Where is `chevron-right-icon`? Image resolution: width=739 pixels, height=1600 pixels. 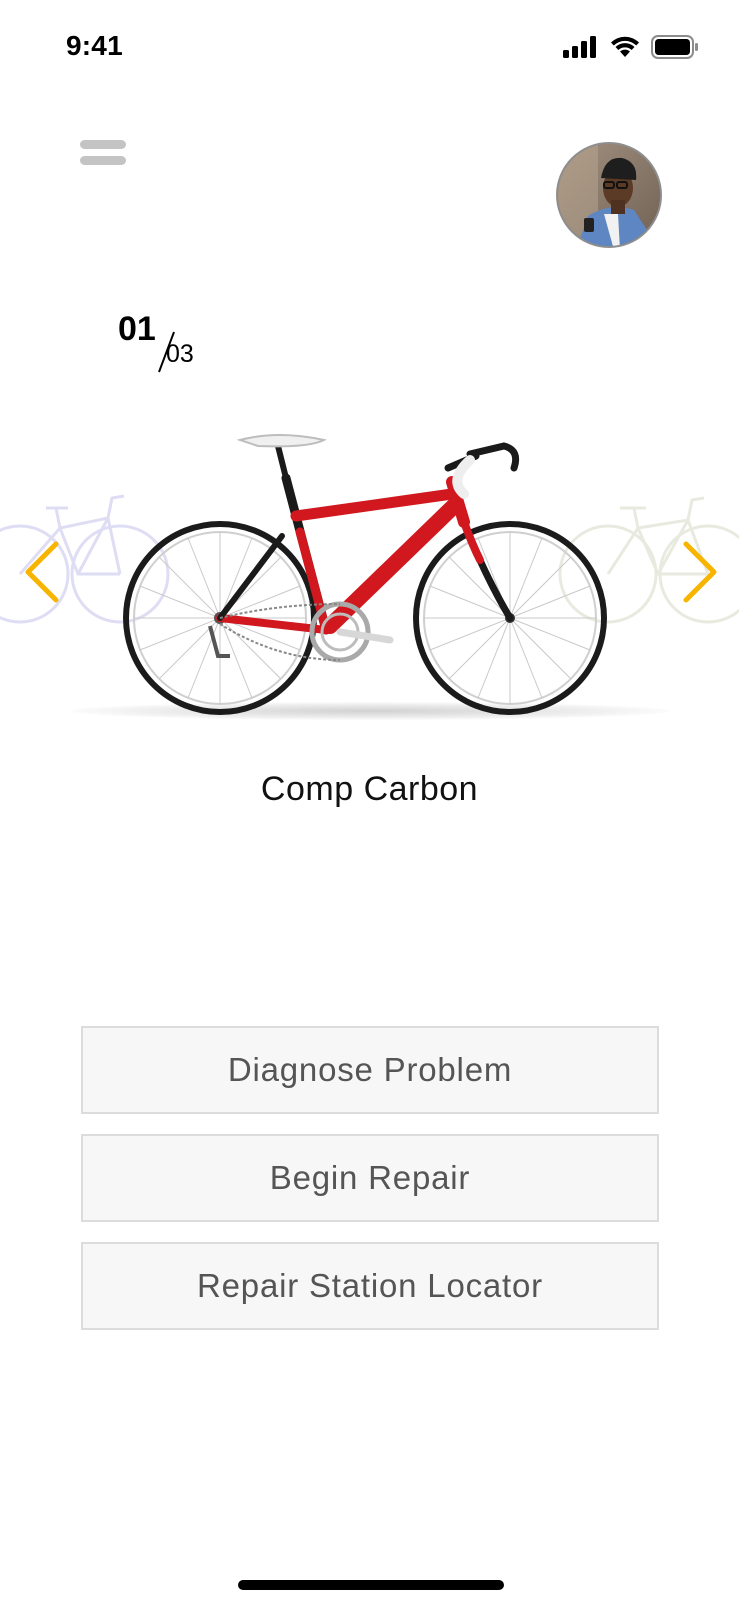
chevron-right-icon is located at coordinates (700, 572).